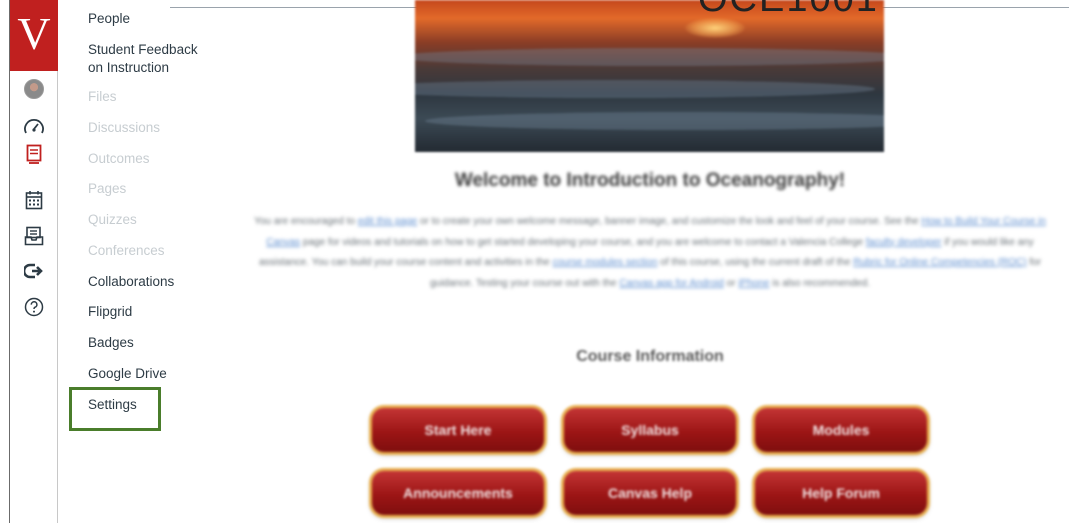 The image size is (1069, 523). What do you see at coordinates (671, 283) in the screenshot?
I see `android-app-link: Canvas app for Android` at bounding box center [671, 283].